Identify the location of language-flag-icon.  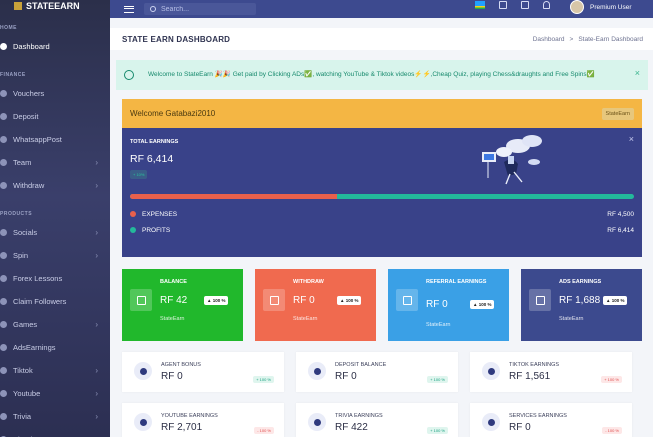
(480, 5).